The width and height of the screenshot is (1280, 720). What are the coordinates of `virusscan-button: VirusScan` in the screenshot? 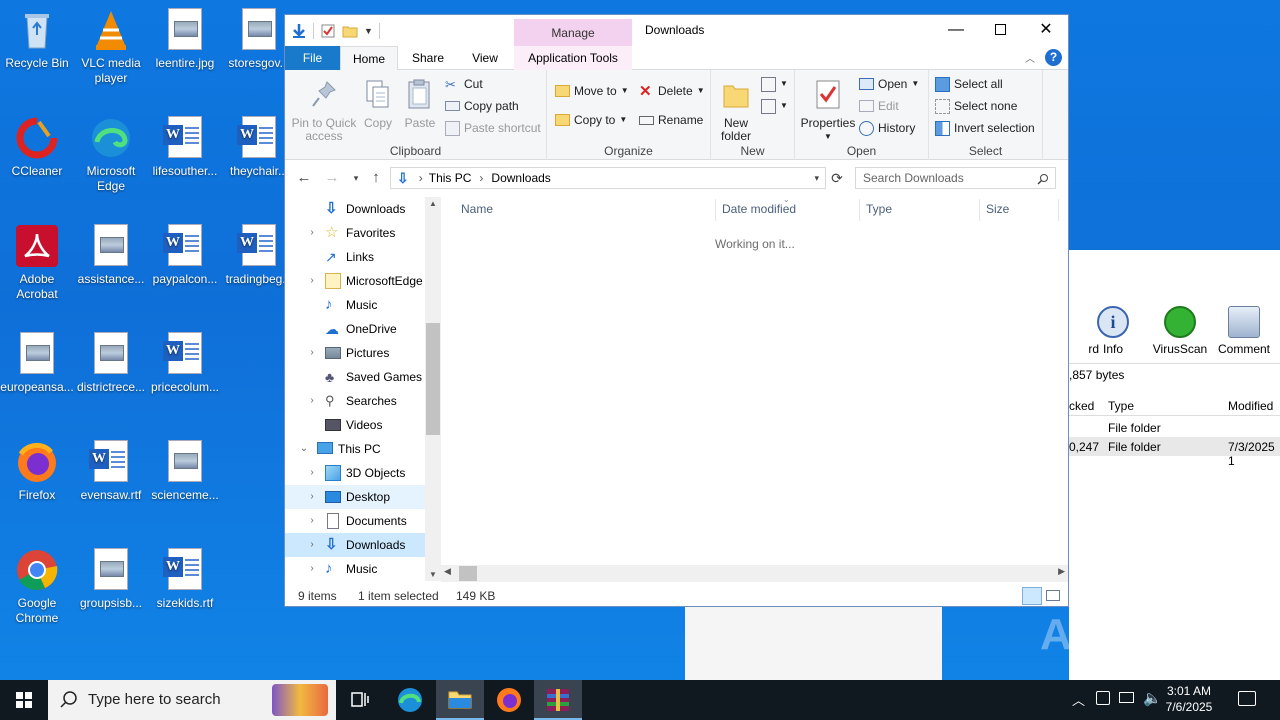 It's located at (1180, 331).